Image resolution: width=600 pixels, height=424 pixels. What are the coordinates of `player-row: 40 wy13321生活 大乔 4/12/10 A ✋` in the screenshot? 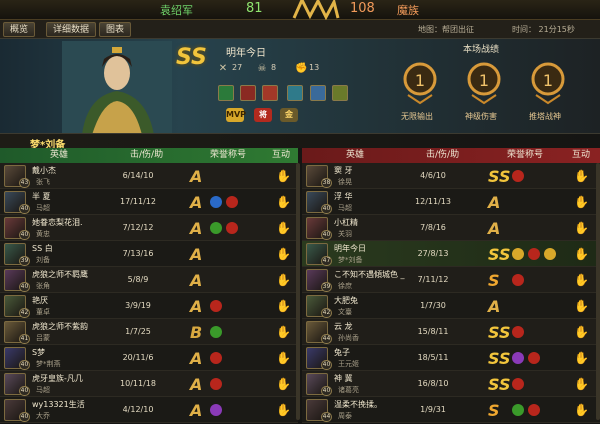 It's located at (149, 410).